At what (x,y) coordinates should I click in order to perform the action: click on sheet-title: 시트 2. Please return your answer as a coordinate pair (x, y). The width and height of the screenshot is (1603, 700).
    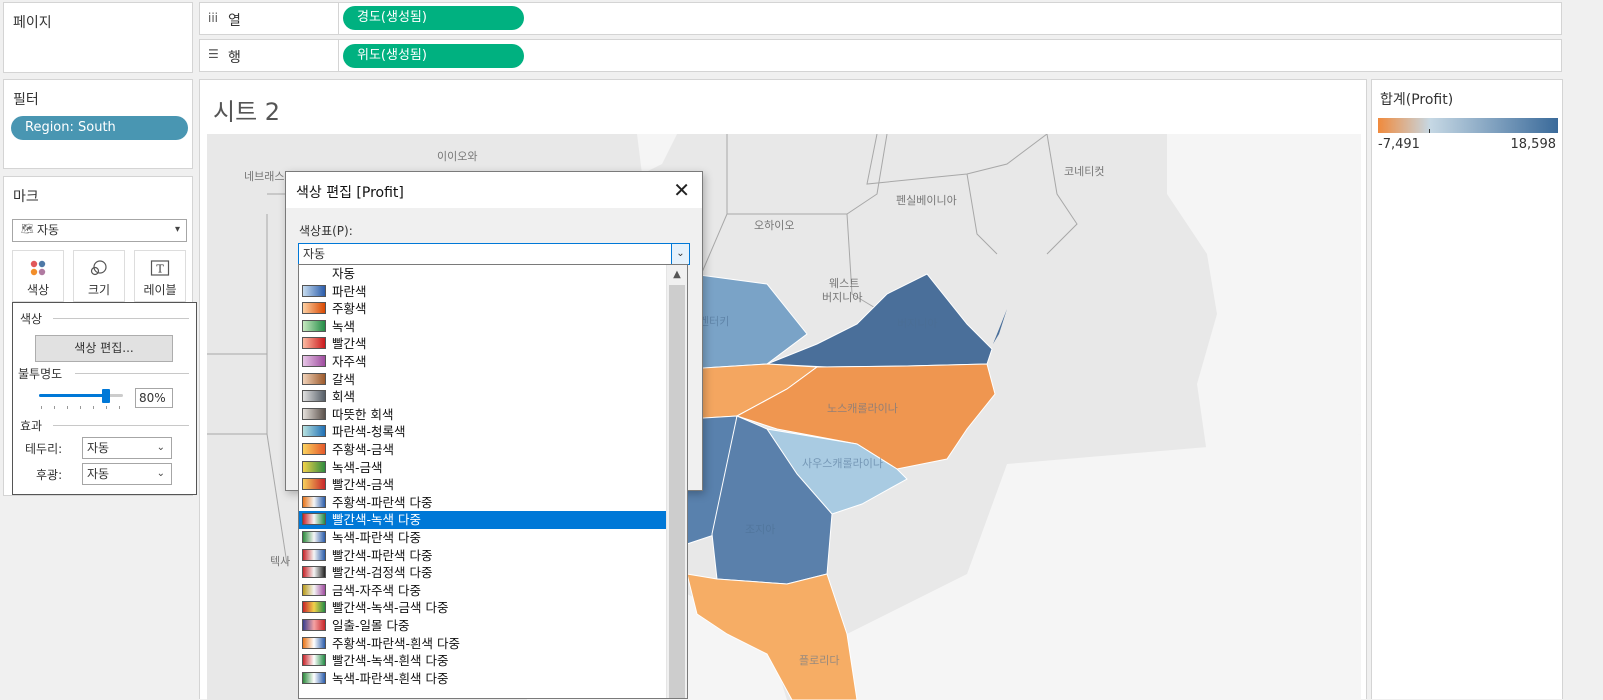
    Looking at the image, I should click on (247, 112).